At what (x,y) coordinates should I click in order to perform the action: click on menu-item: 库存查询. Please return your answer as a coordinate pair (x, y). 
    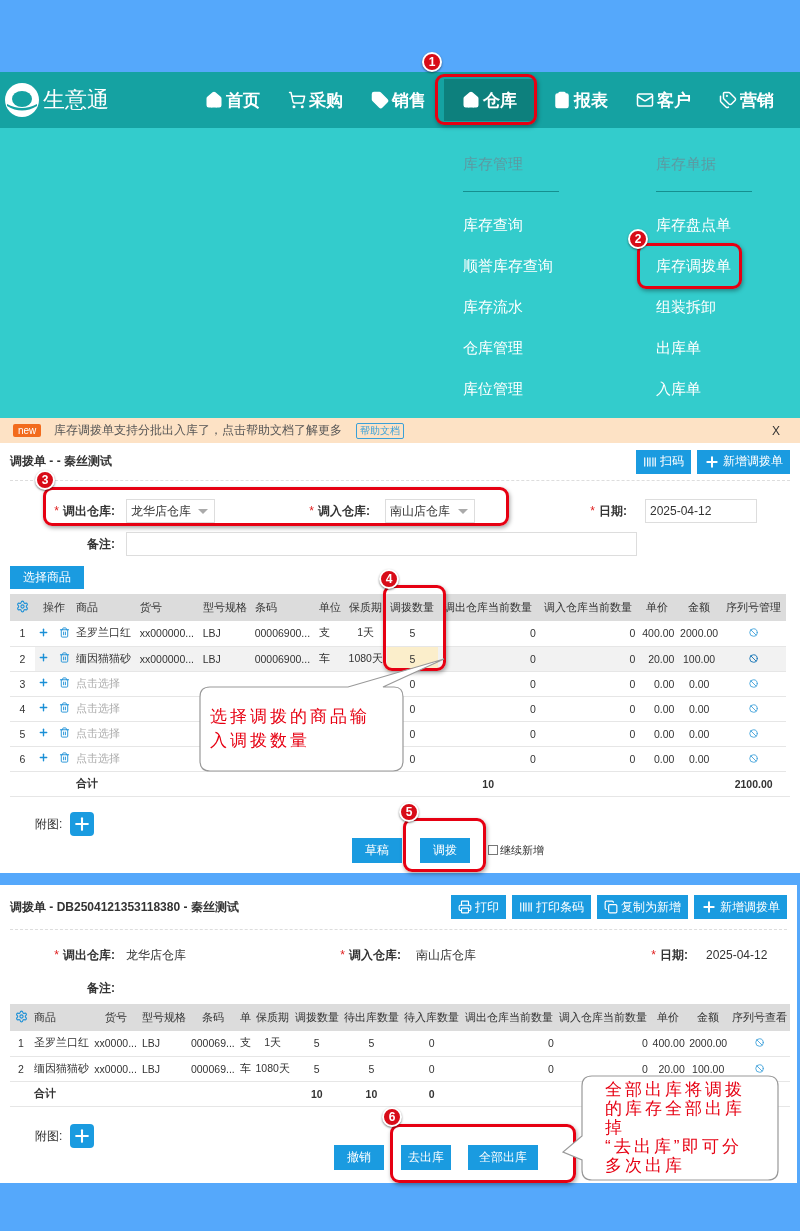
    Looking at the image, I should click on (511, 224).